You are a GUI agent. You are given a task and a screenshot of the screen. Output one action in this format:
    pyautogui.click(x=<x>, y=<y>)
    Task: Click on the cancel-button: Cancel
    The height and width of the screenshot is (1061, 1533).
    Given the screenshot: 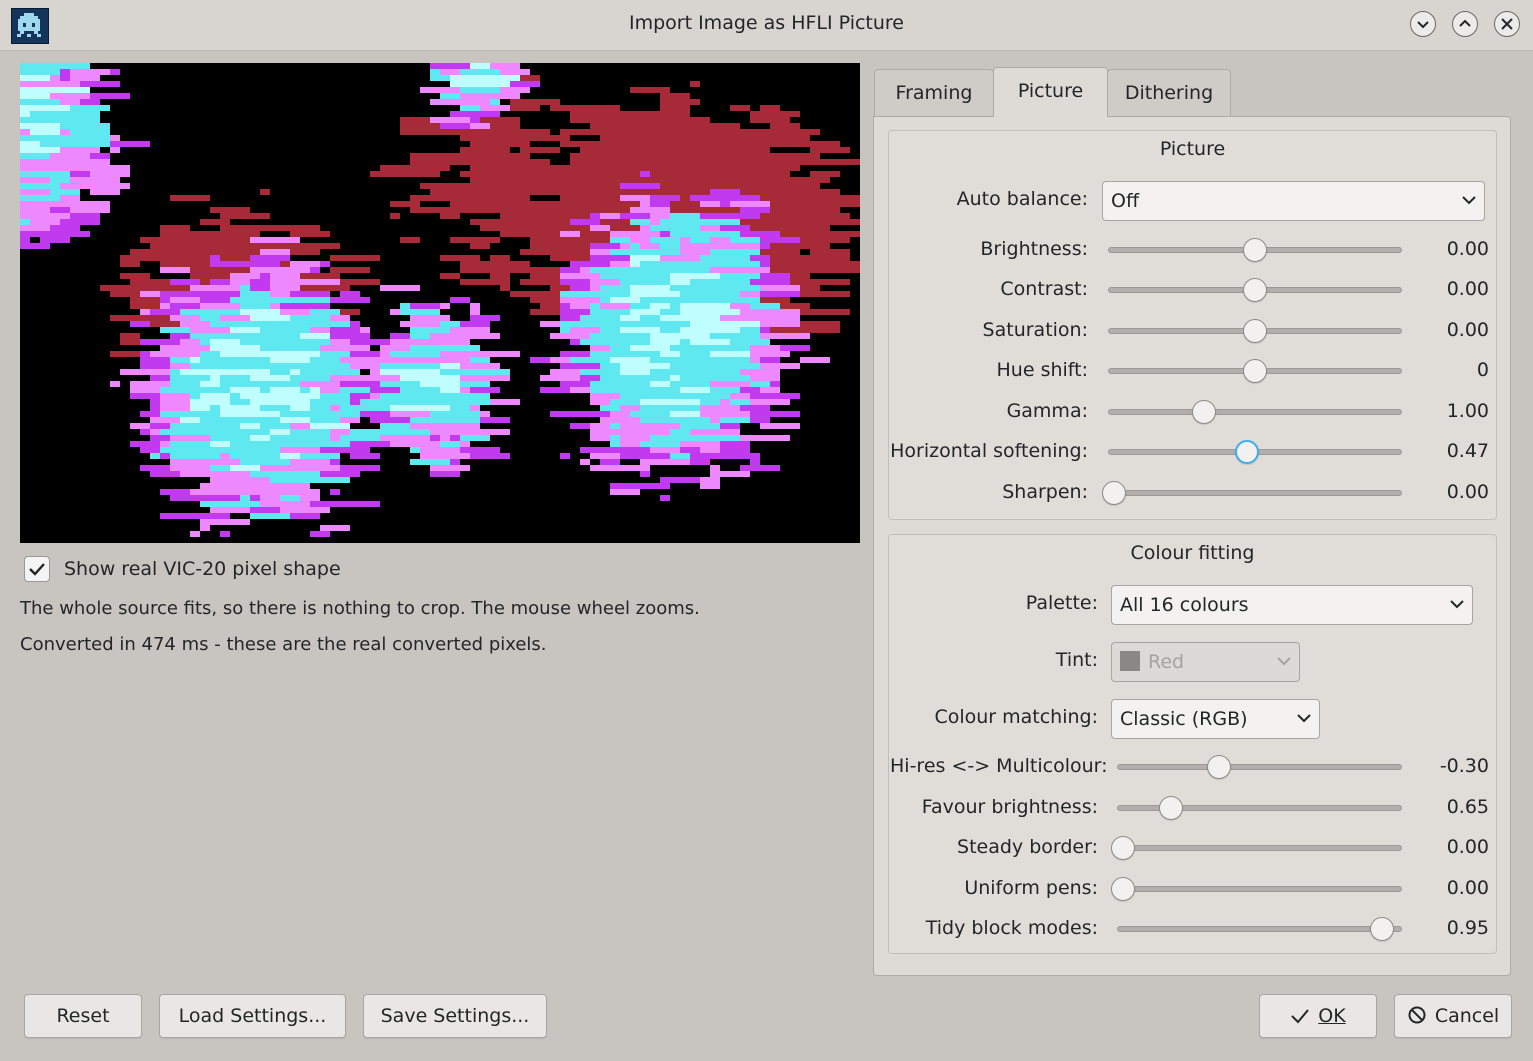 What is the action you would take?
    pyautogui.click(x=1453, y=1016)
    